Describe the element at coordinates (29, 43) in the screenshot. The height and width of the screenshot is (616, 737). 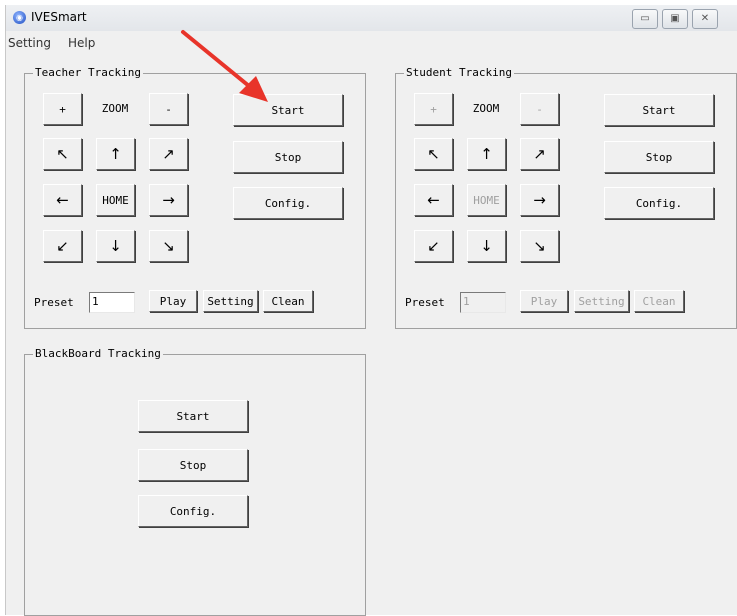
I see `menu-setting: Setting` at that location.